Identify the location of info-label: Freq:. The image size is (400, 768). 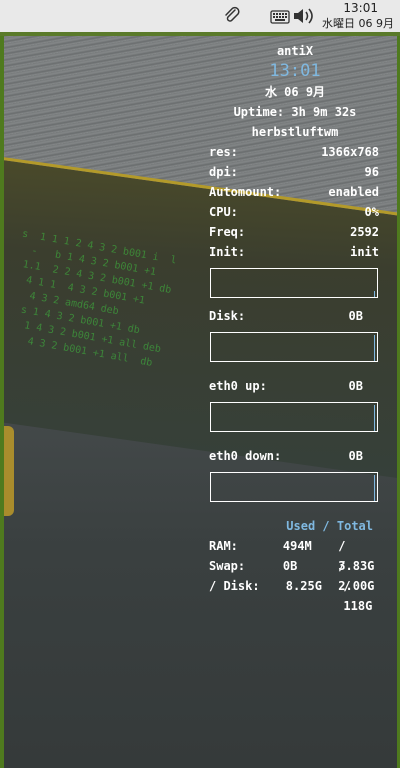
(227, 232).